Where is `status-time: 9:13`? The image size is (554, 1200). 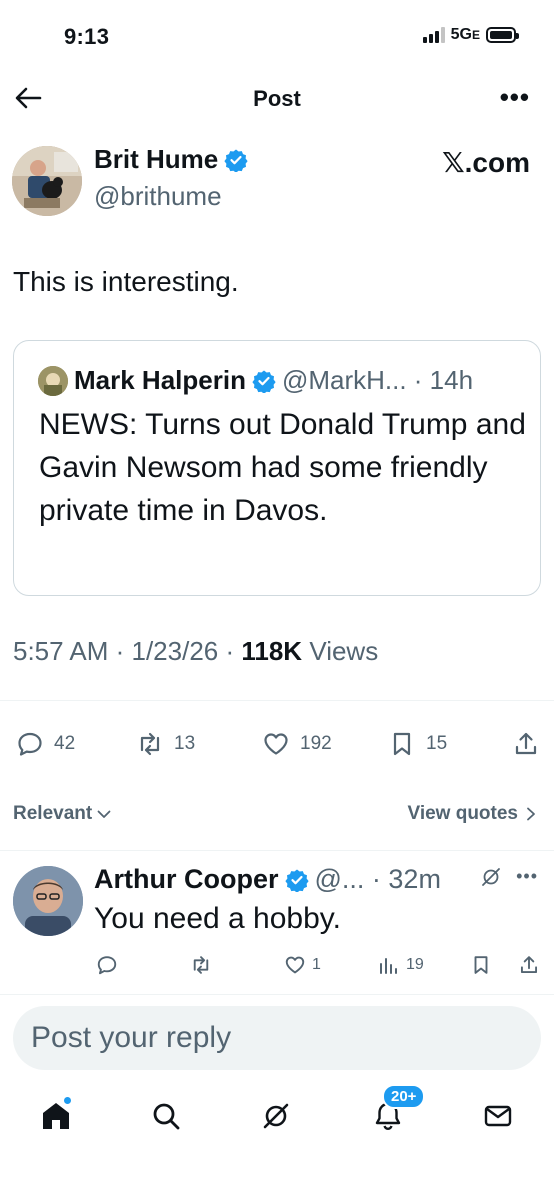
status-time: 9:13 is located at coordinates (87, 36).